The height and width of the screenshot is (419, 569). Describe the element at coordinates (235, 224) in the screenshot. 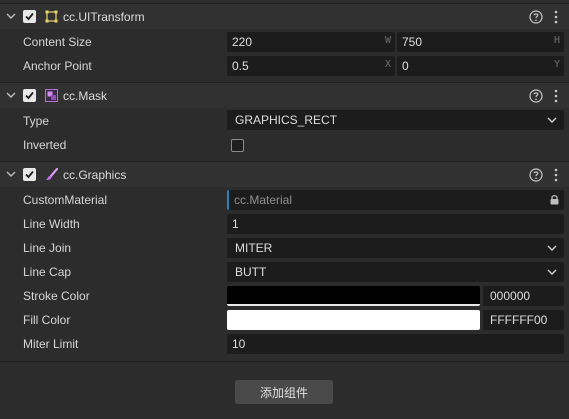

I see `line-width-value: 1` at that location.